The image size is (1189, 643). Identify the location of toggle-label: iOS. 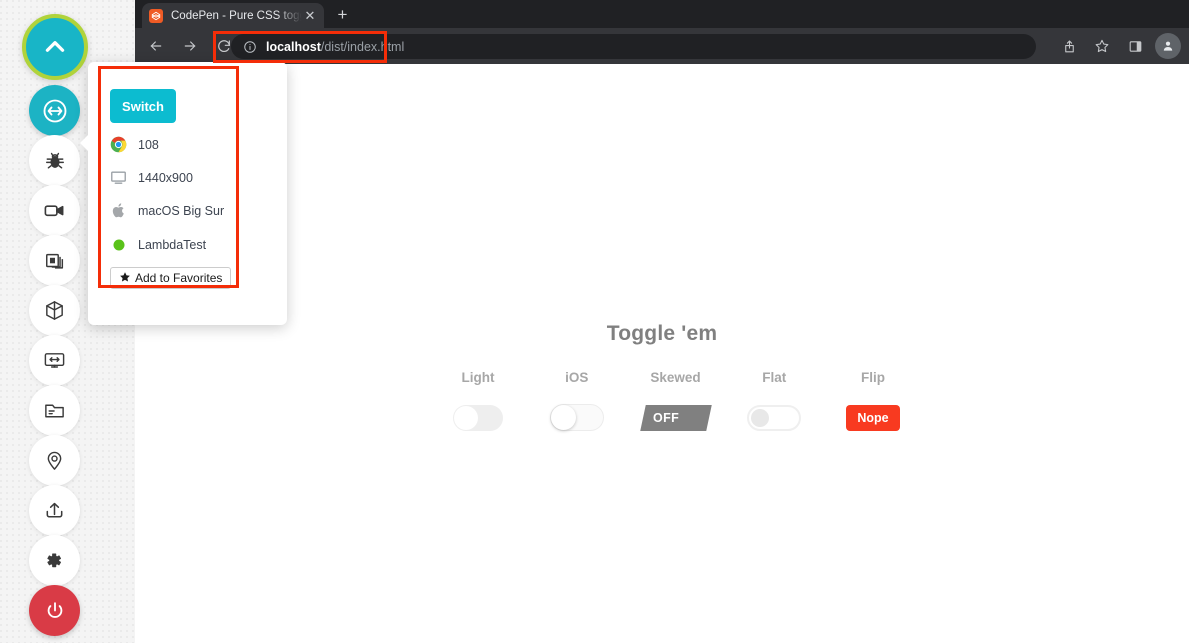
(577, 377).